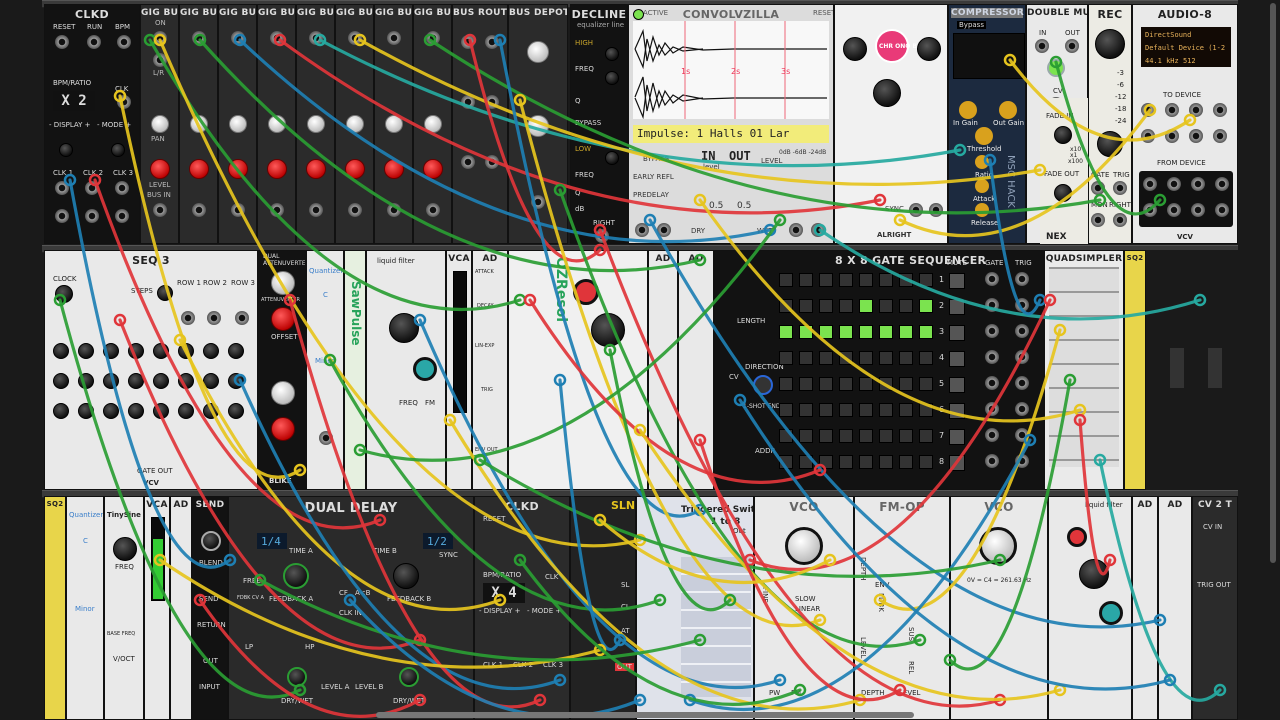  I want to click on attack-knob, so click(982, 186).